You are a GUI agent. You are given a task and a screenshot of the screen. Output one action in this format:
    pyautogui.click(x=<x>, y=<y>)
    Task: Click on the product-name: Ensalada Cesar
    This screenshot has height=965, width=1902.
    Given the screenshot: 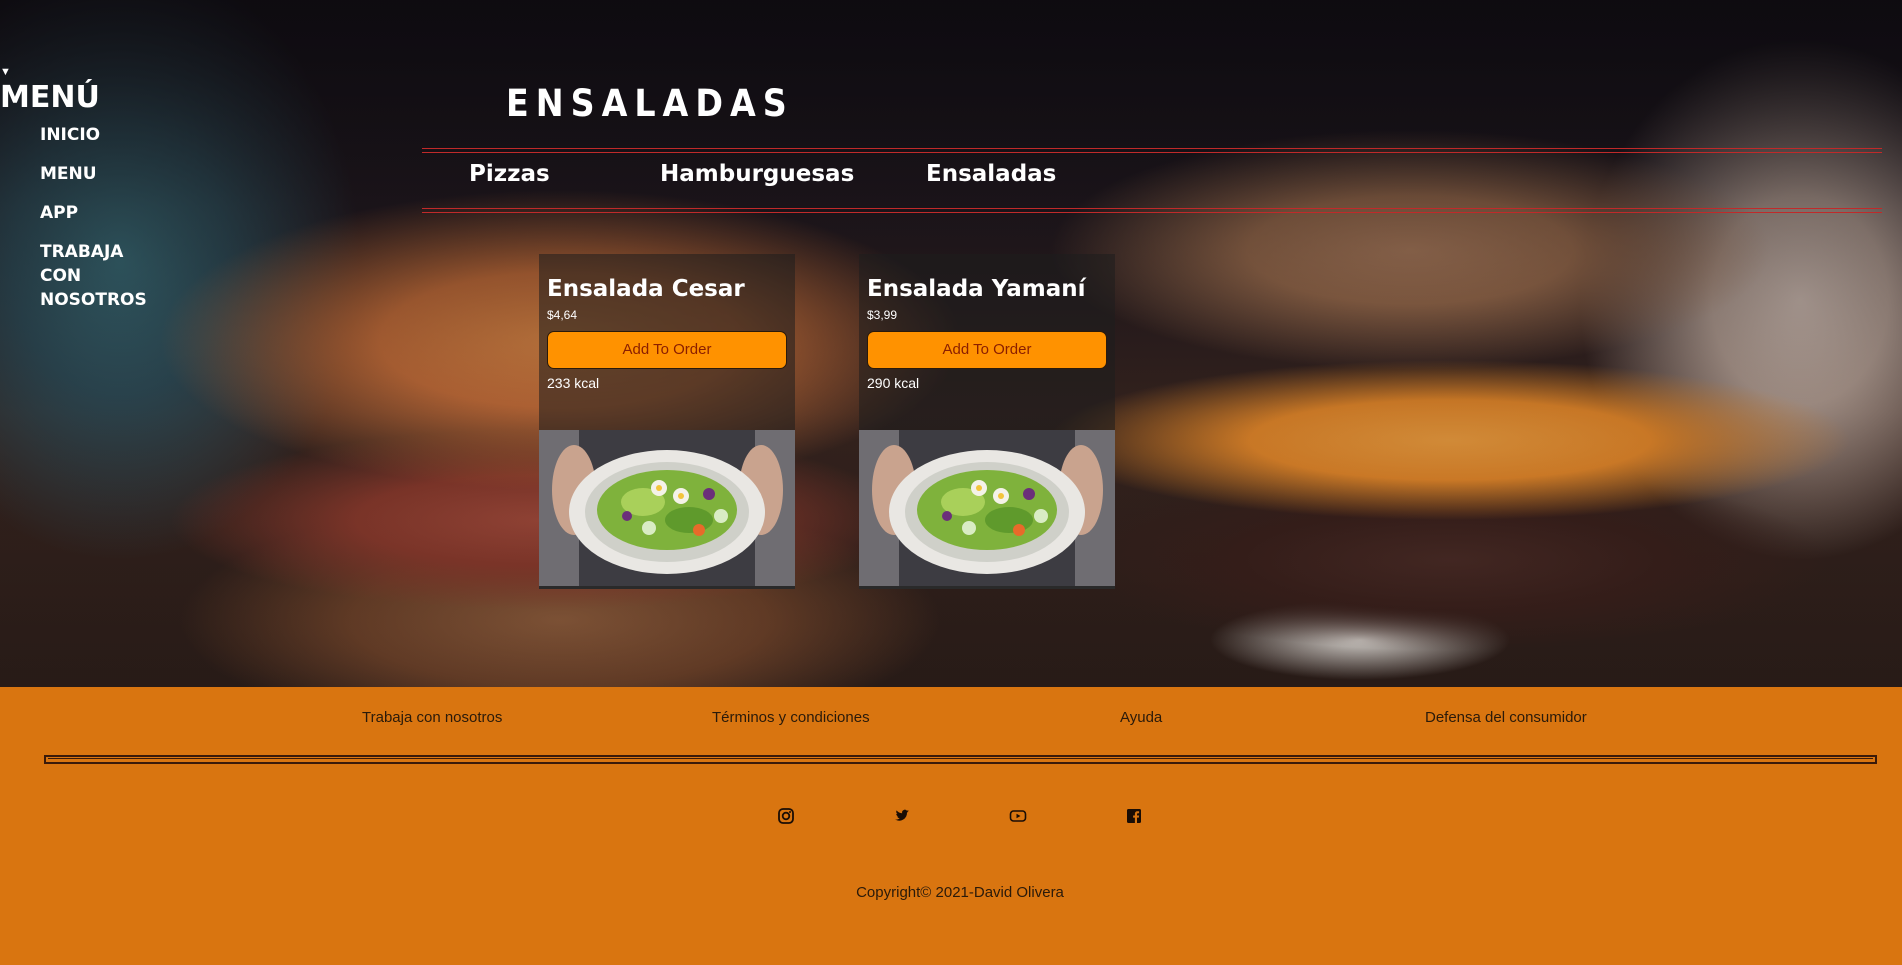 What is the action you would take?
    pyautogui.click(x=646, y=289)
    